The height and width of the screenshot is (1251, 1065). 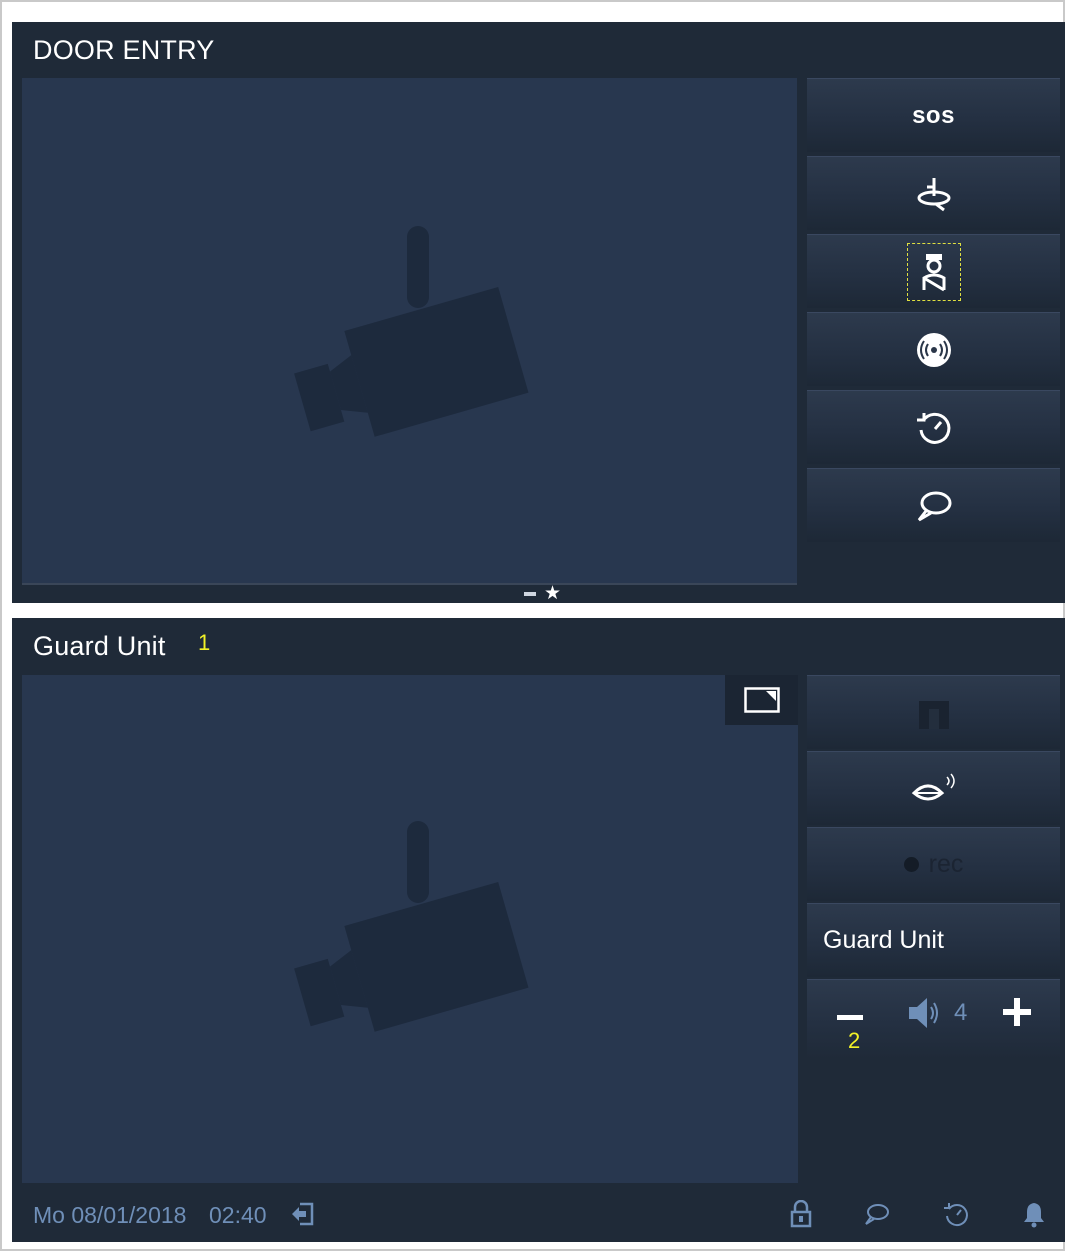 I want to click on exit-home-icon, so click(x=303, y=1214).